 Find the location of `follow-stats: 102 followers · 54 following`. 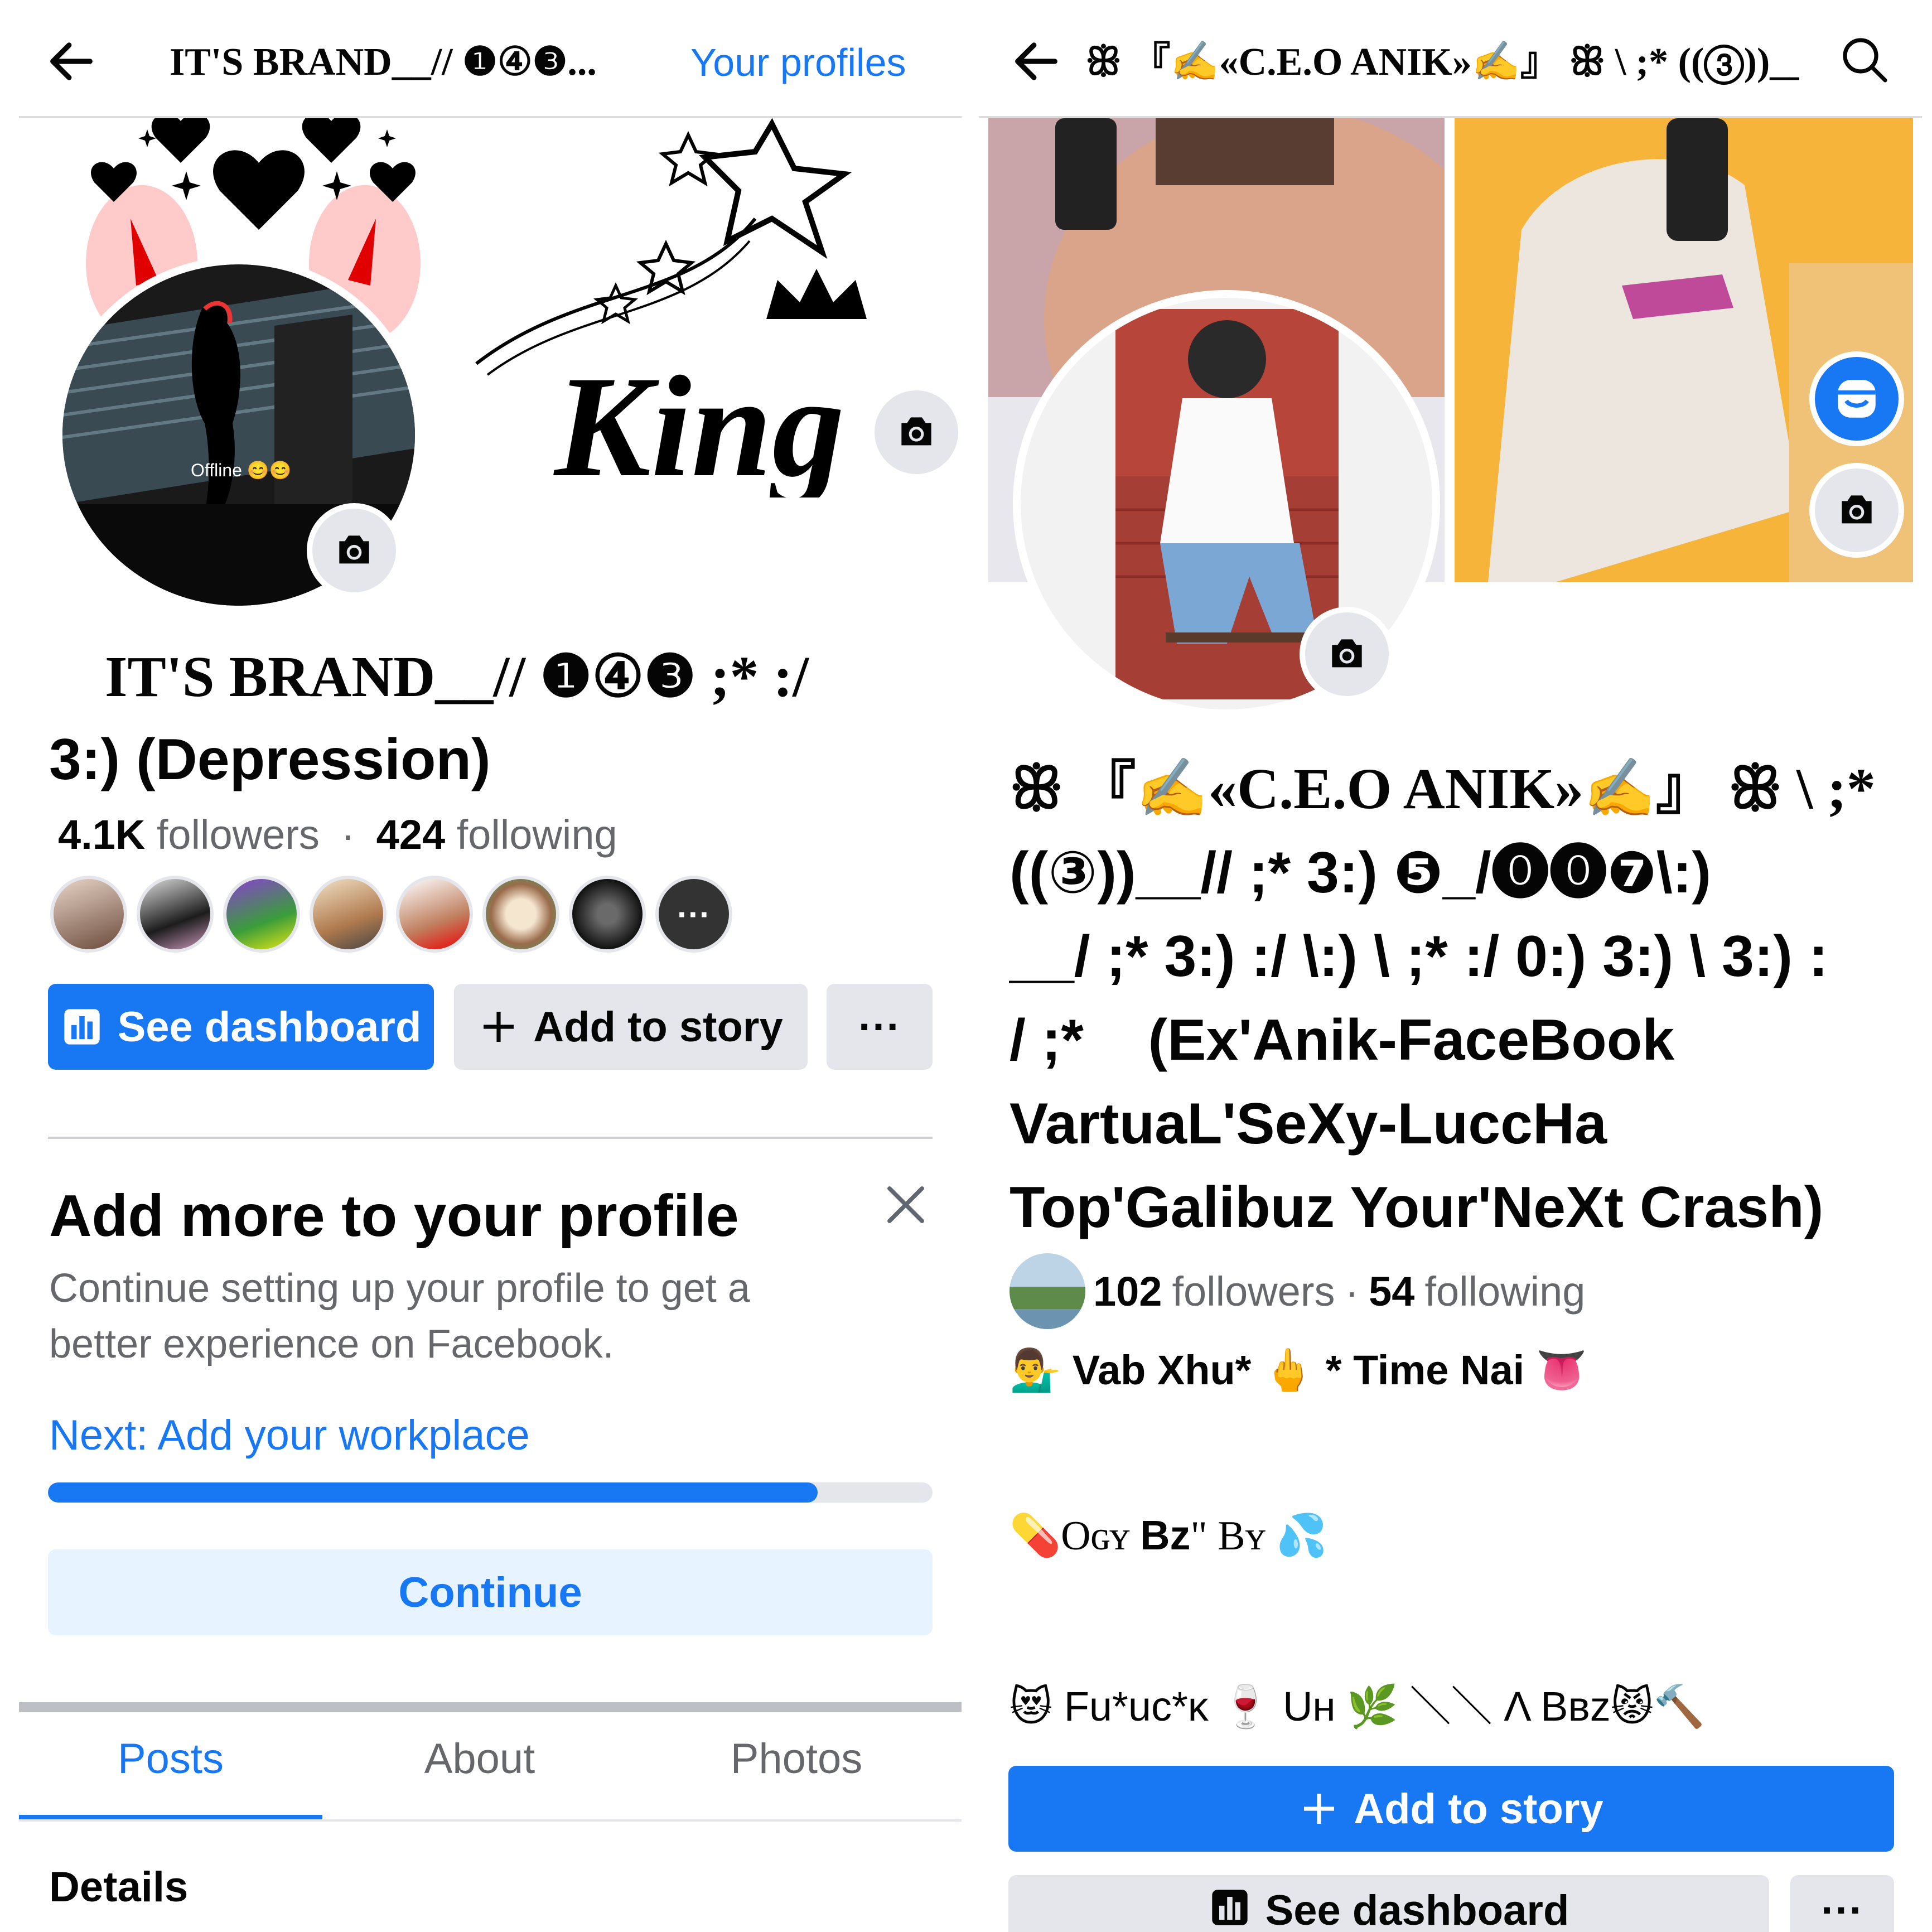

follow-stats: 102 followers · 54 following is located at coordinates (1297, 1291).